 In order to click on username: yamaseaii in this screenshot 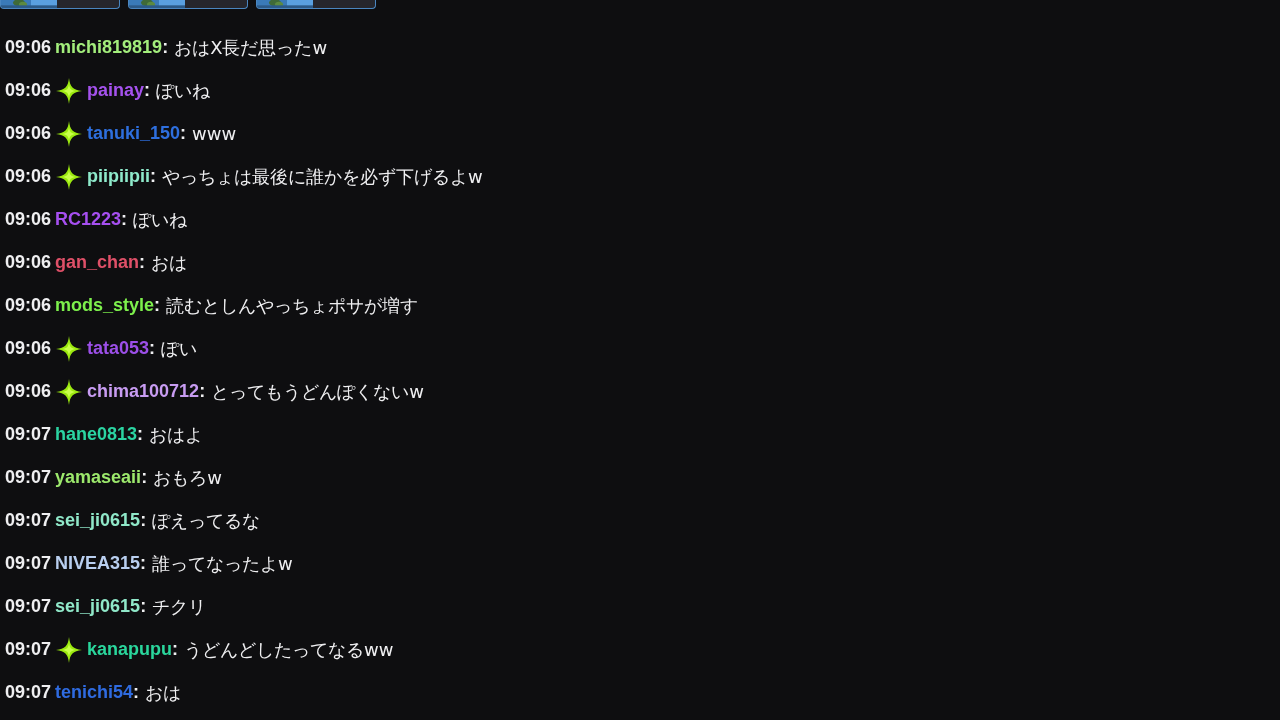, I will do `click(98, 477)`.